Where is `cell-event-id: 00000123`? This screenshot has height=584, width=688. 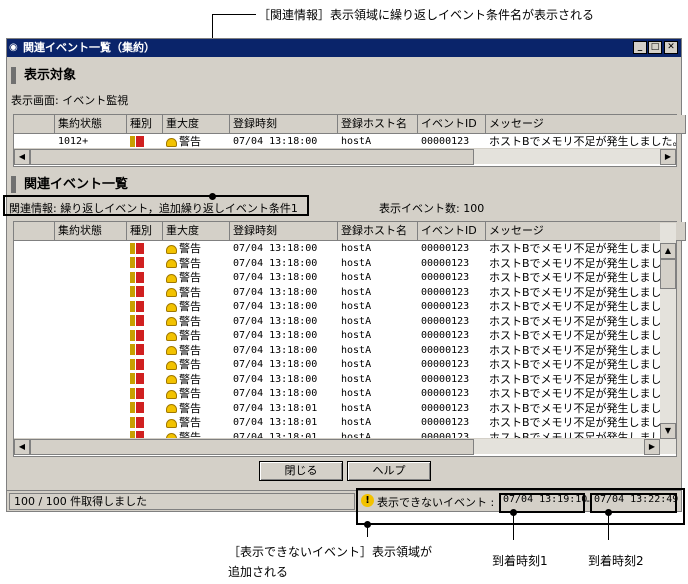
cell-event-id: 00000123 is located at coordinates (452, 394).